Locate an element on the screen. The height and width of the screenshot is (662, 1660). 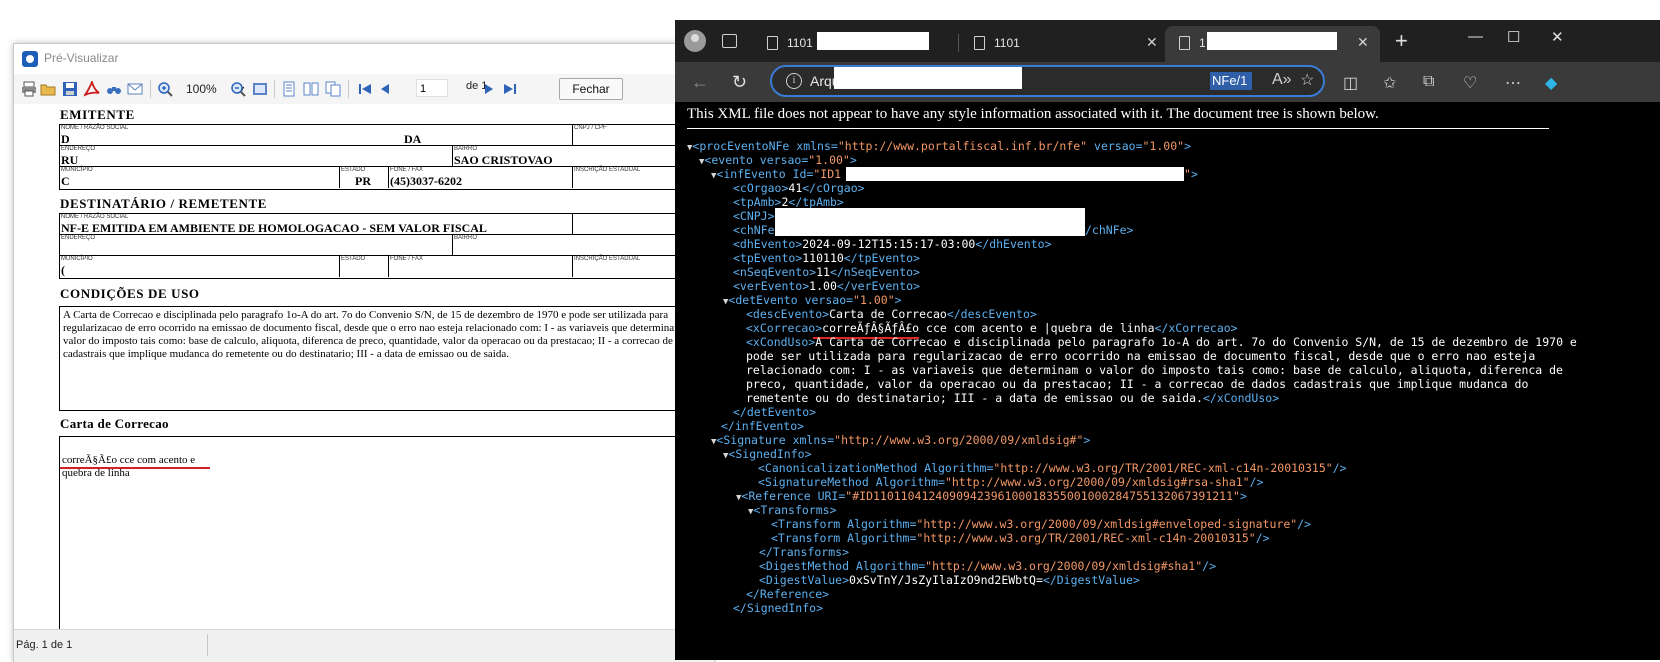
minimize-icon: — is located at coordinates (1475, 36).